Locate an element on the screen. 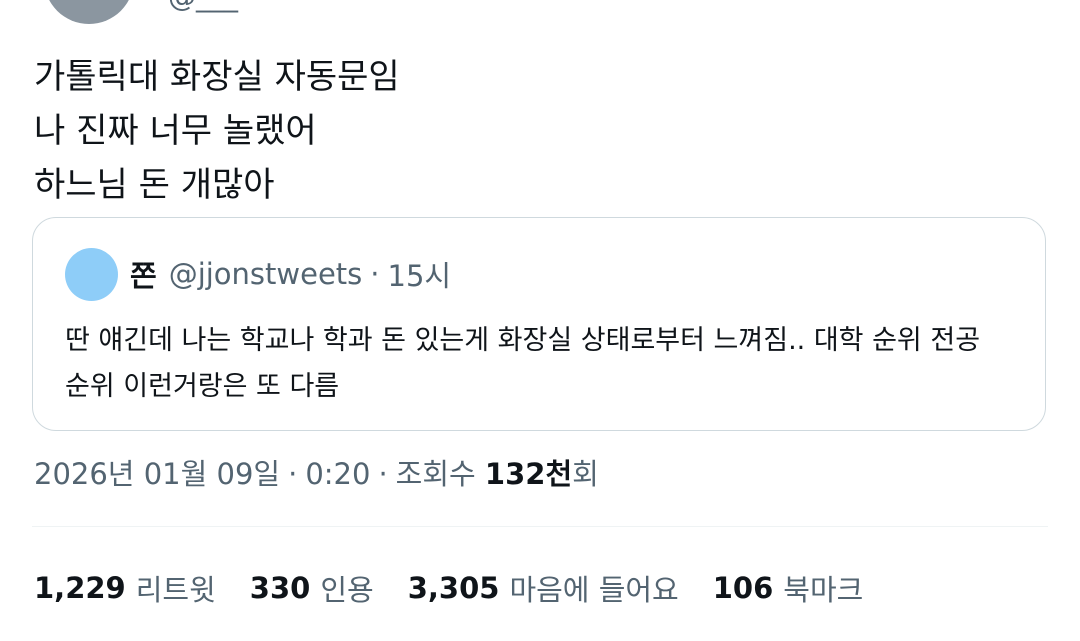 This screenshot has width=1080, height=641. tweet-meta: 2026년 01월 09일 · 0:20 · 조회수 132천 회 is located at coordinates (316, 474).